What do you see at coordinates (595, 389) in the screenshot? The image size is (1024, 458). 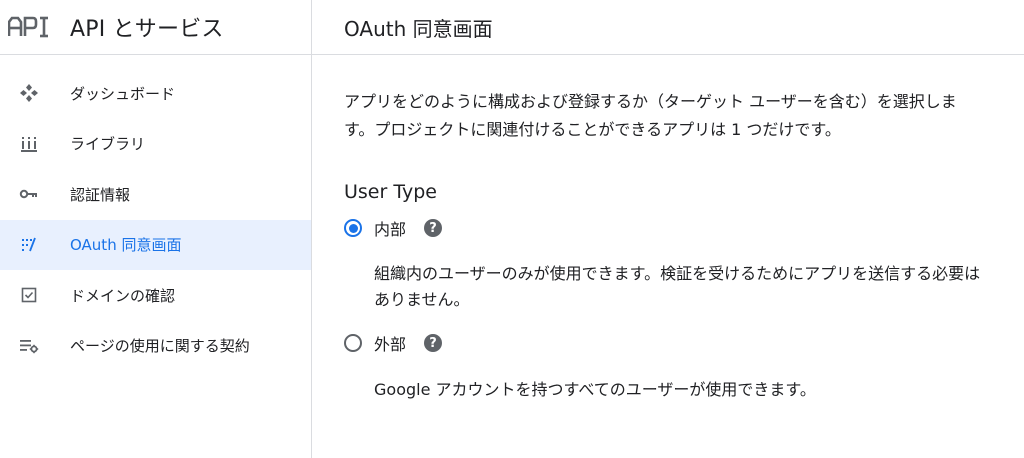 I see `external-description: Google アカウントを持つすべてのユーザーが使用できます。` at bounding box center [595, 389].